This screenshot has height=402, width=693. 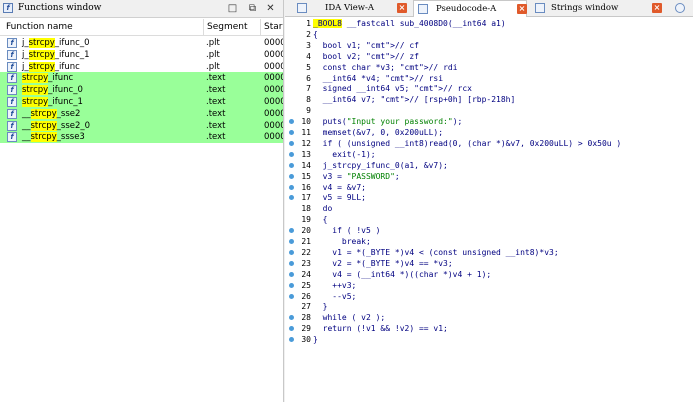 What do you see at coordinates (489, 339) in the screenshot?
I see `code-line: 30}` at bounding box center [489, 339].